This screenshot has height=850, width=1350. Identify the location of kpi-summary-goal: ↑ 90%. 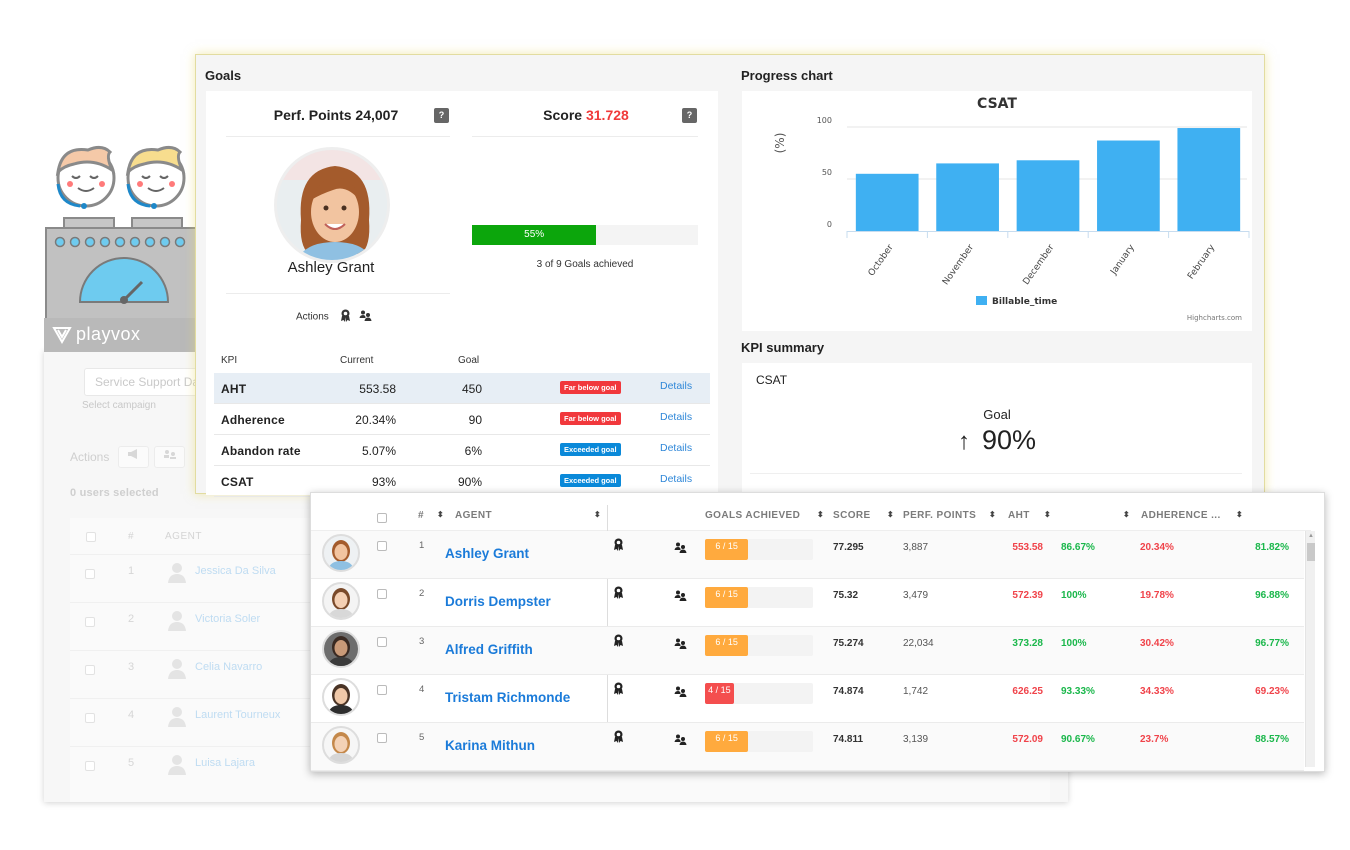
(997, 440).